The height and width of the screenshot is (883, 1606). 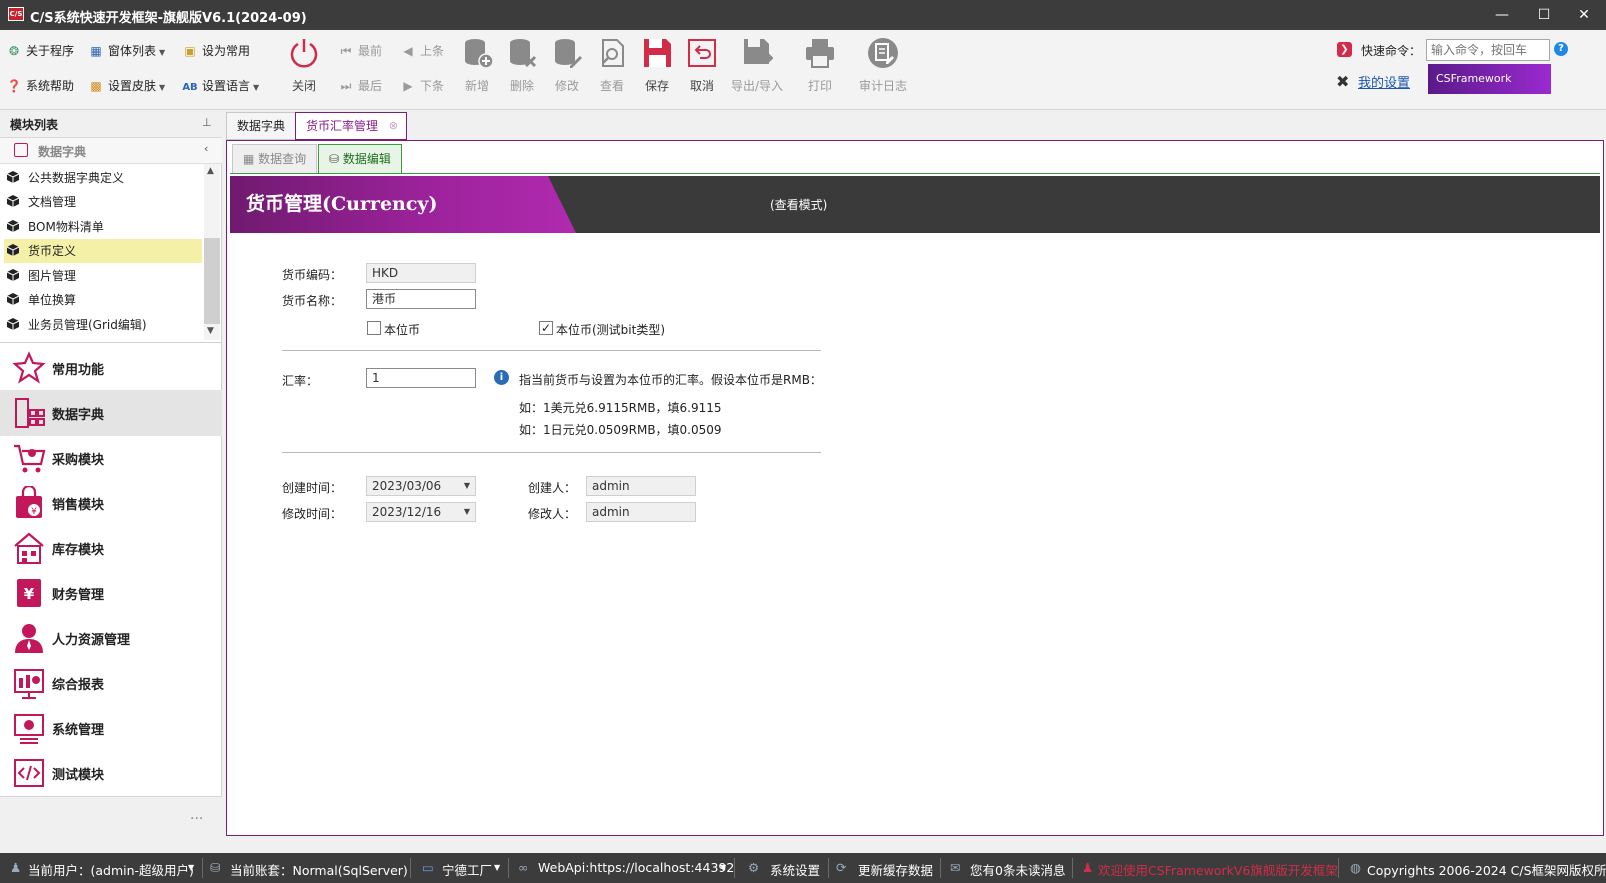 I want to click on modifier-field: admin, so click(x=641, y=512).